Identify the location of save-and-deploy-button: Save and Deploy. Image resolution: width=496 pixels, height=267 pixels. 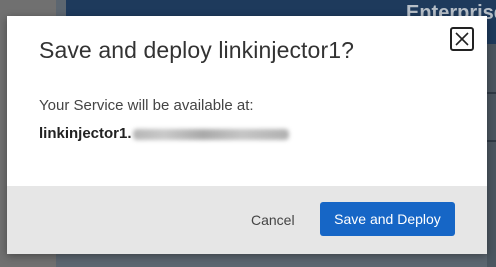
(387, 219).